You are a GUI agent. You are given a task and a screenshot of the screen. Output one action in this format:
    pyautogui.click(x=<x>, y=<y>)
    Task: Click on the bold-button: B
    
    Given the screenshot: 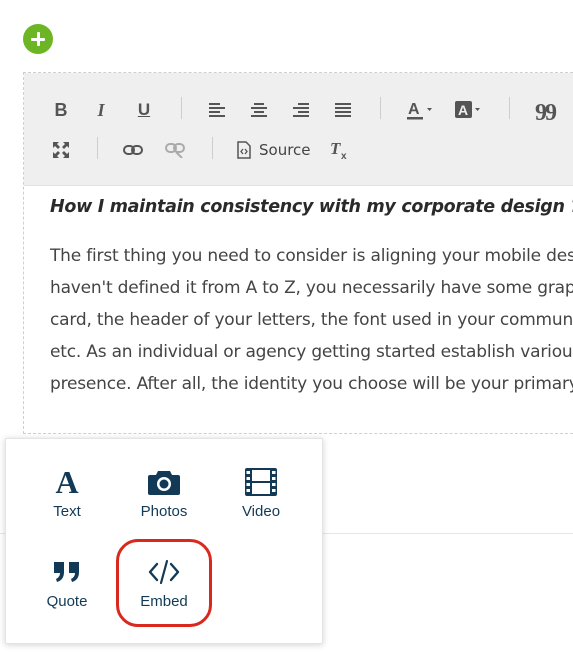 What is the action you would take?
    pyautogui.click(x=61, y=110)
    